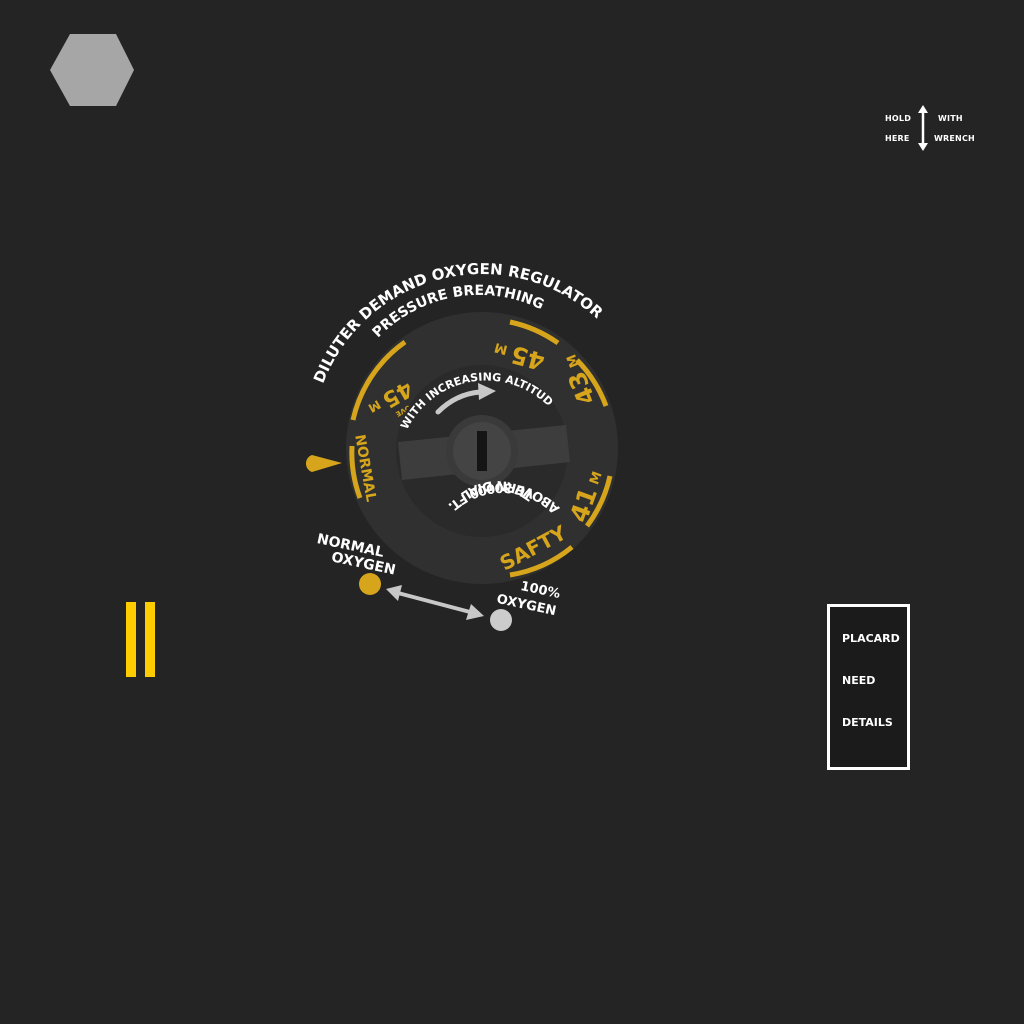 The width and height of the screenshot is (1024, 1024). I want to click on normal-oxygen-knob, so click(370, 584).